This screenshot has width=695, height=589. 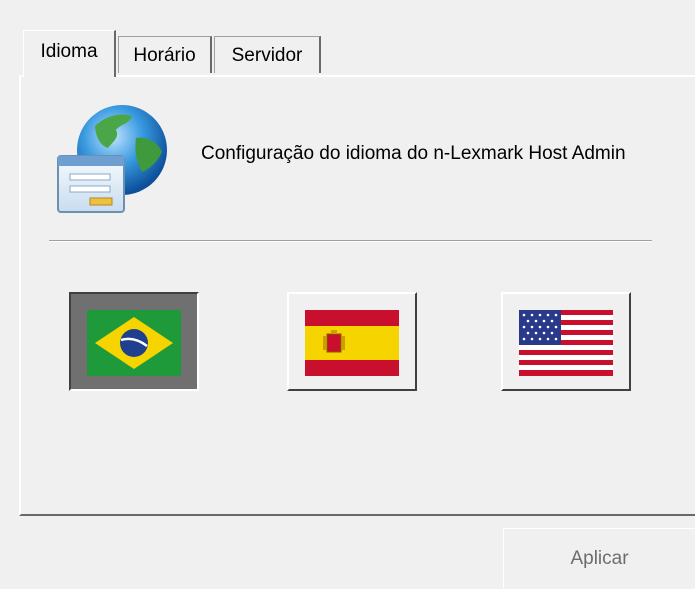 What do you see at coordinates (599, 558) in the screenshot?
I see `apply-button: Aplicar` at bounding box center [599, 558].